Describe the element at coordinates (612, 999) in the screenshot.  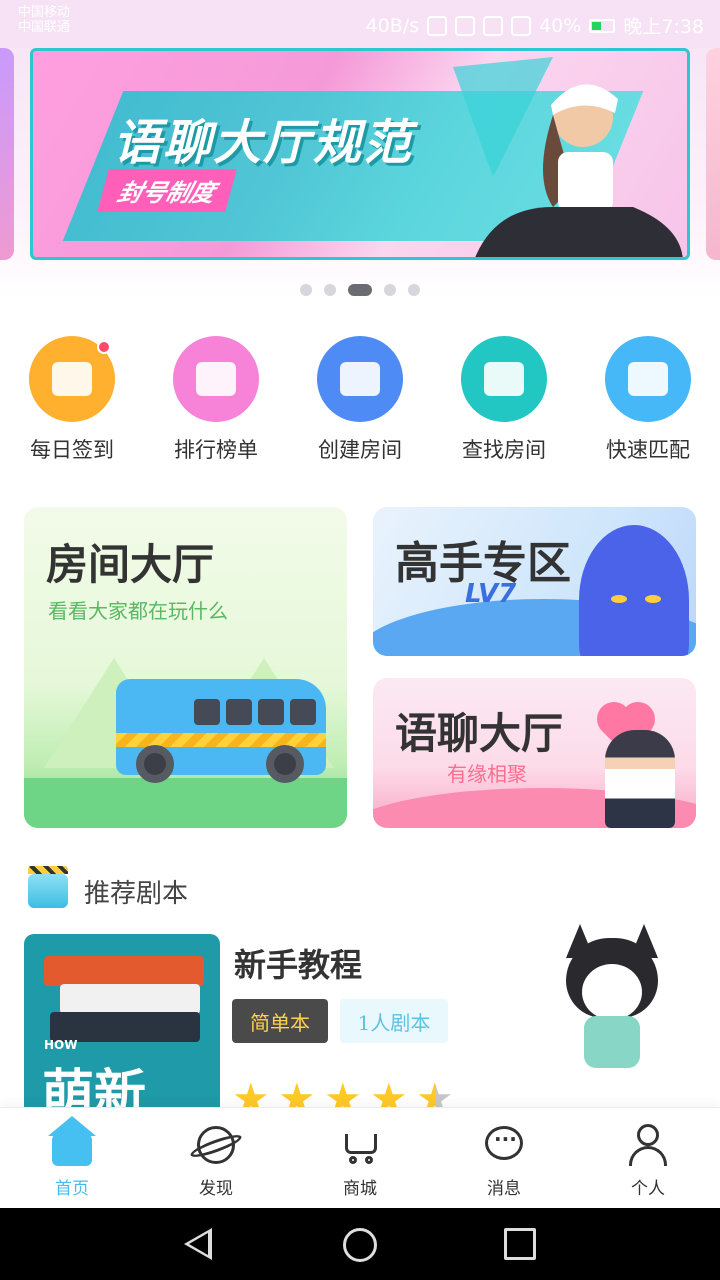
I see `husky-mascot` at that location.